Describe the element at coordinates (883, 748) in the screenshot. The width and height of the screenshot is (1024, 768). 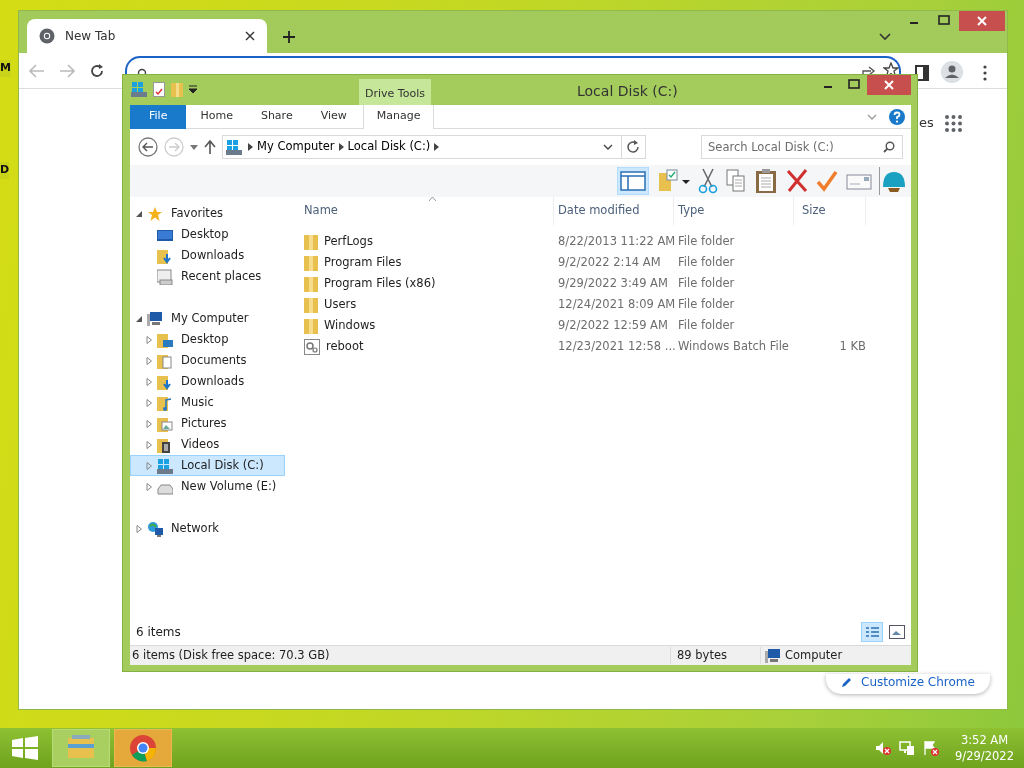
I see `muted-speaker-icon` at that location.